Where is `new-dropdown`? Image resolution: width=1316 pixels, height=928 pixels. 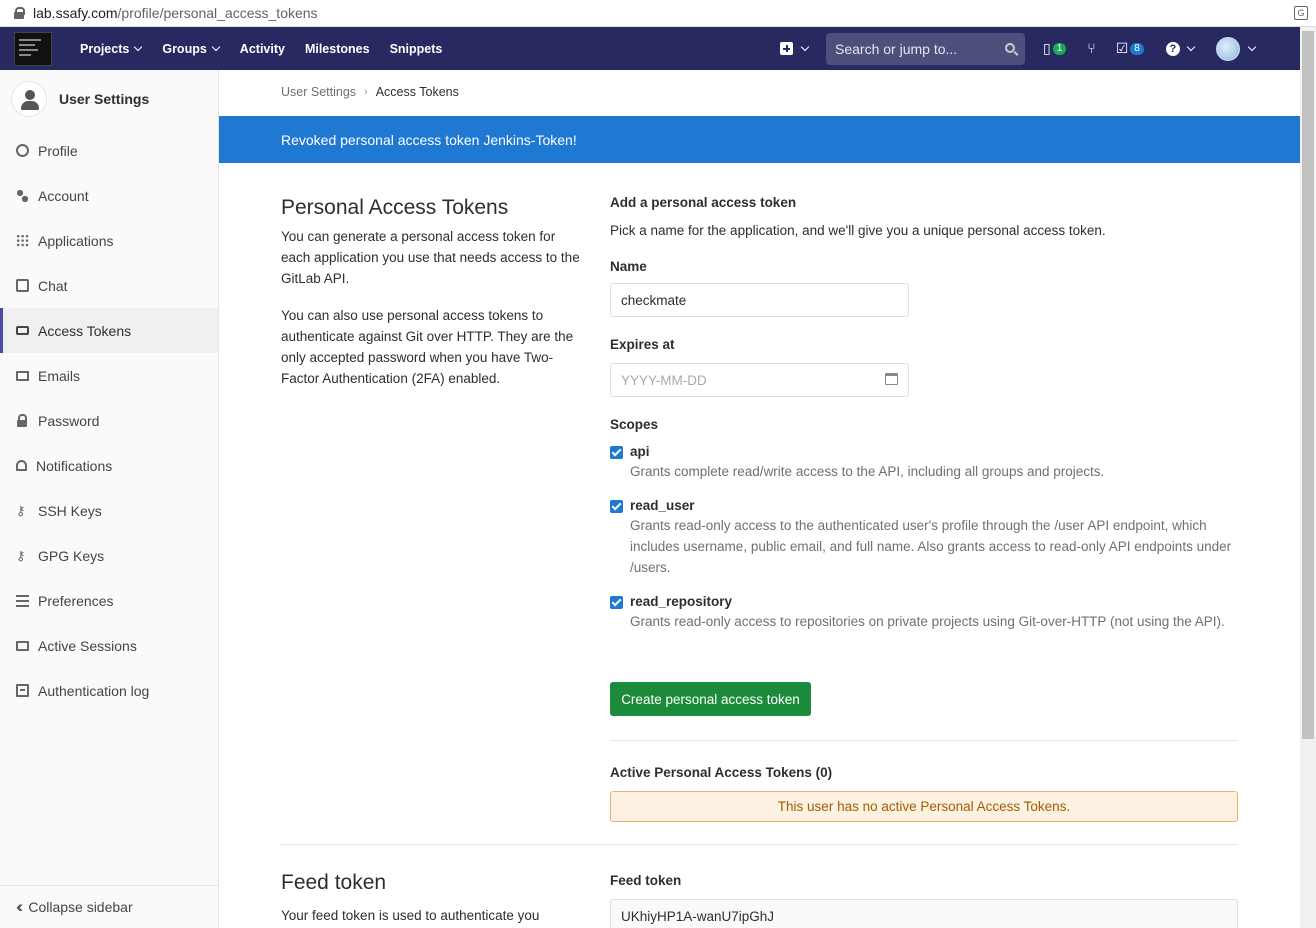
new-dropdown is located at coordinates (795, 48).